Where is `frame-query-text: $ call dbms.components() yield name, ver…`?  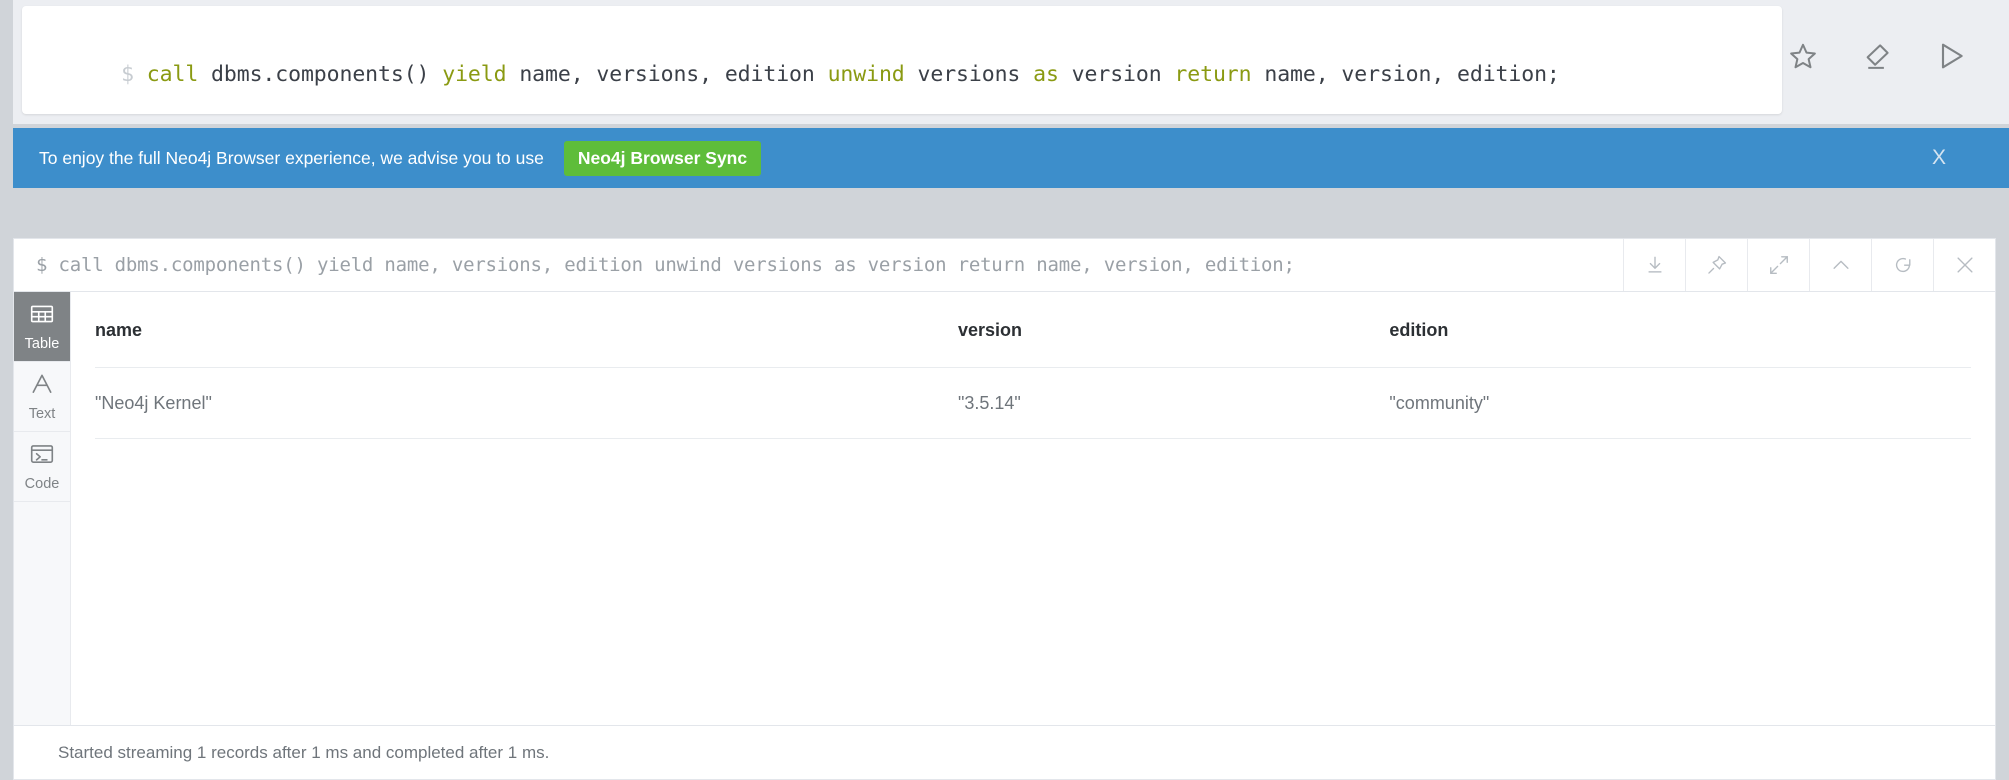
frame-query-text: $ call dbms.components() yield name, ver… is located at coordinates (665, 265).